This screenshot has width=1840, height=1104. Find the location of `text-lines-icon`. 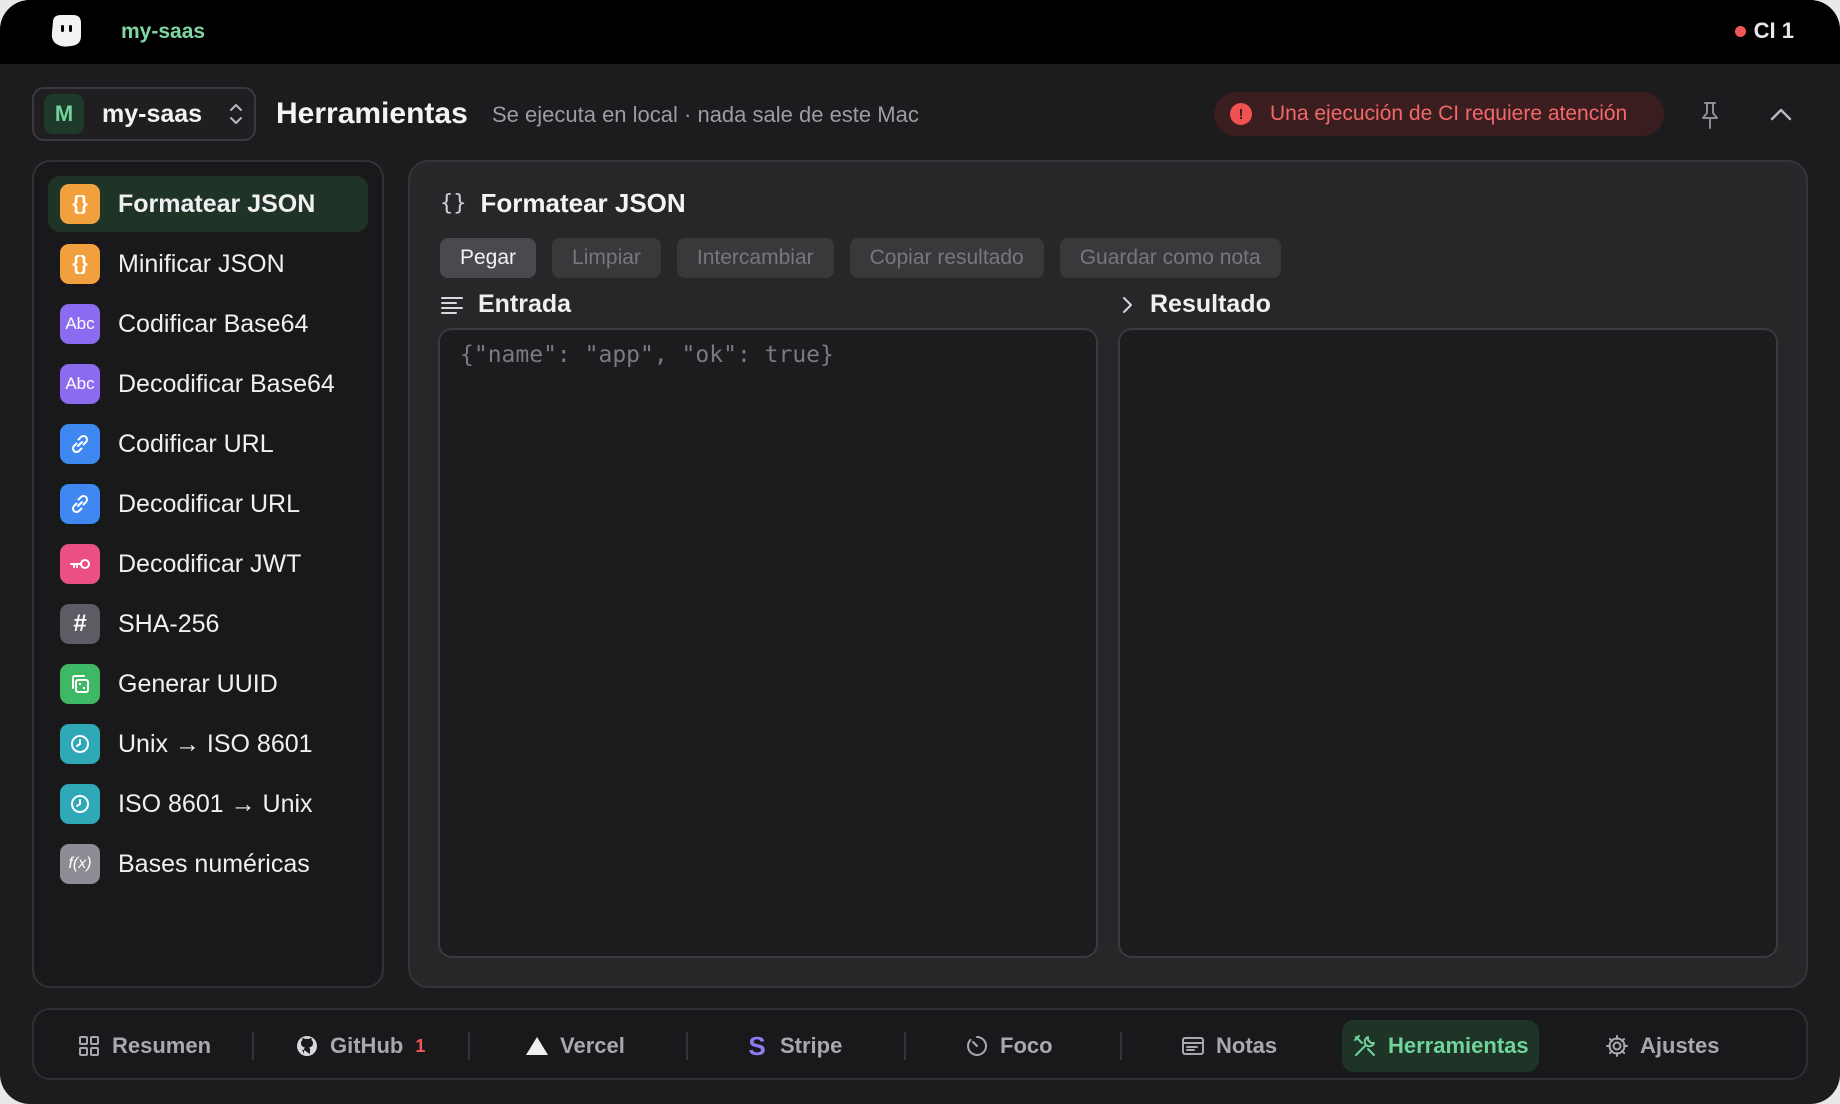

text-lines-icon is located at coordinates (452, 305).